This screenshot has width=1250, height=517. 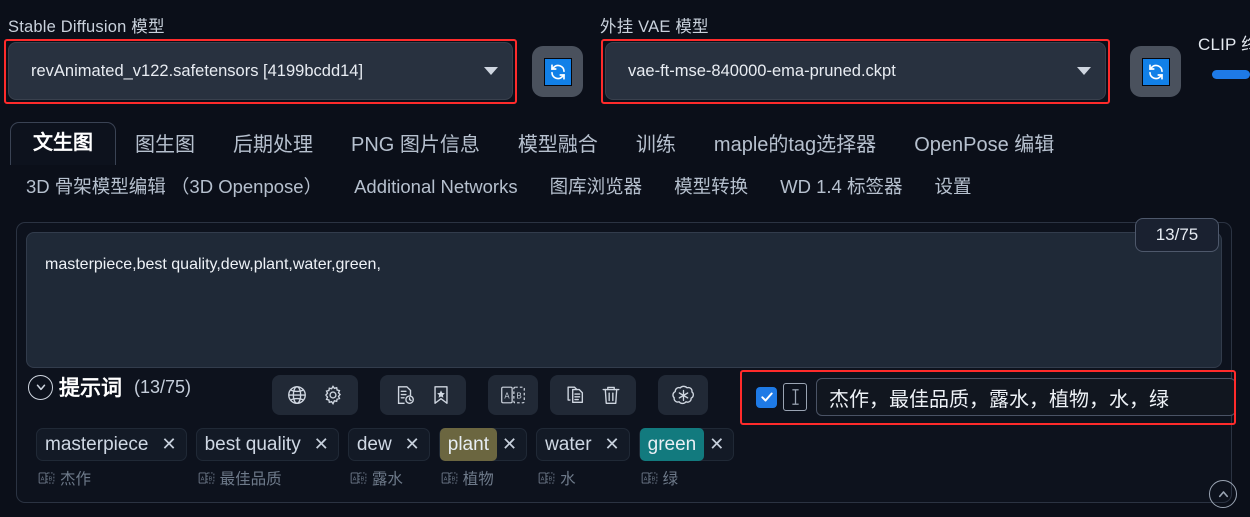 What do you see at coordinates (568, 479) in the screenshot?
I see `tag-translation-label: 水` at bounding box center [568, 479].